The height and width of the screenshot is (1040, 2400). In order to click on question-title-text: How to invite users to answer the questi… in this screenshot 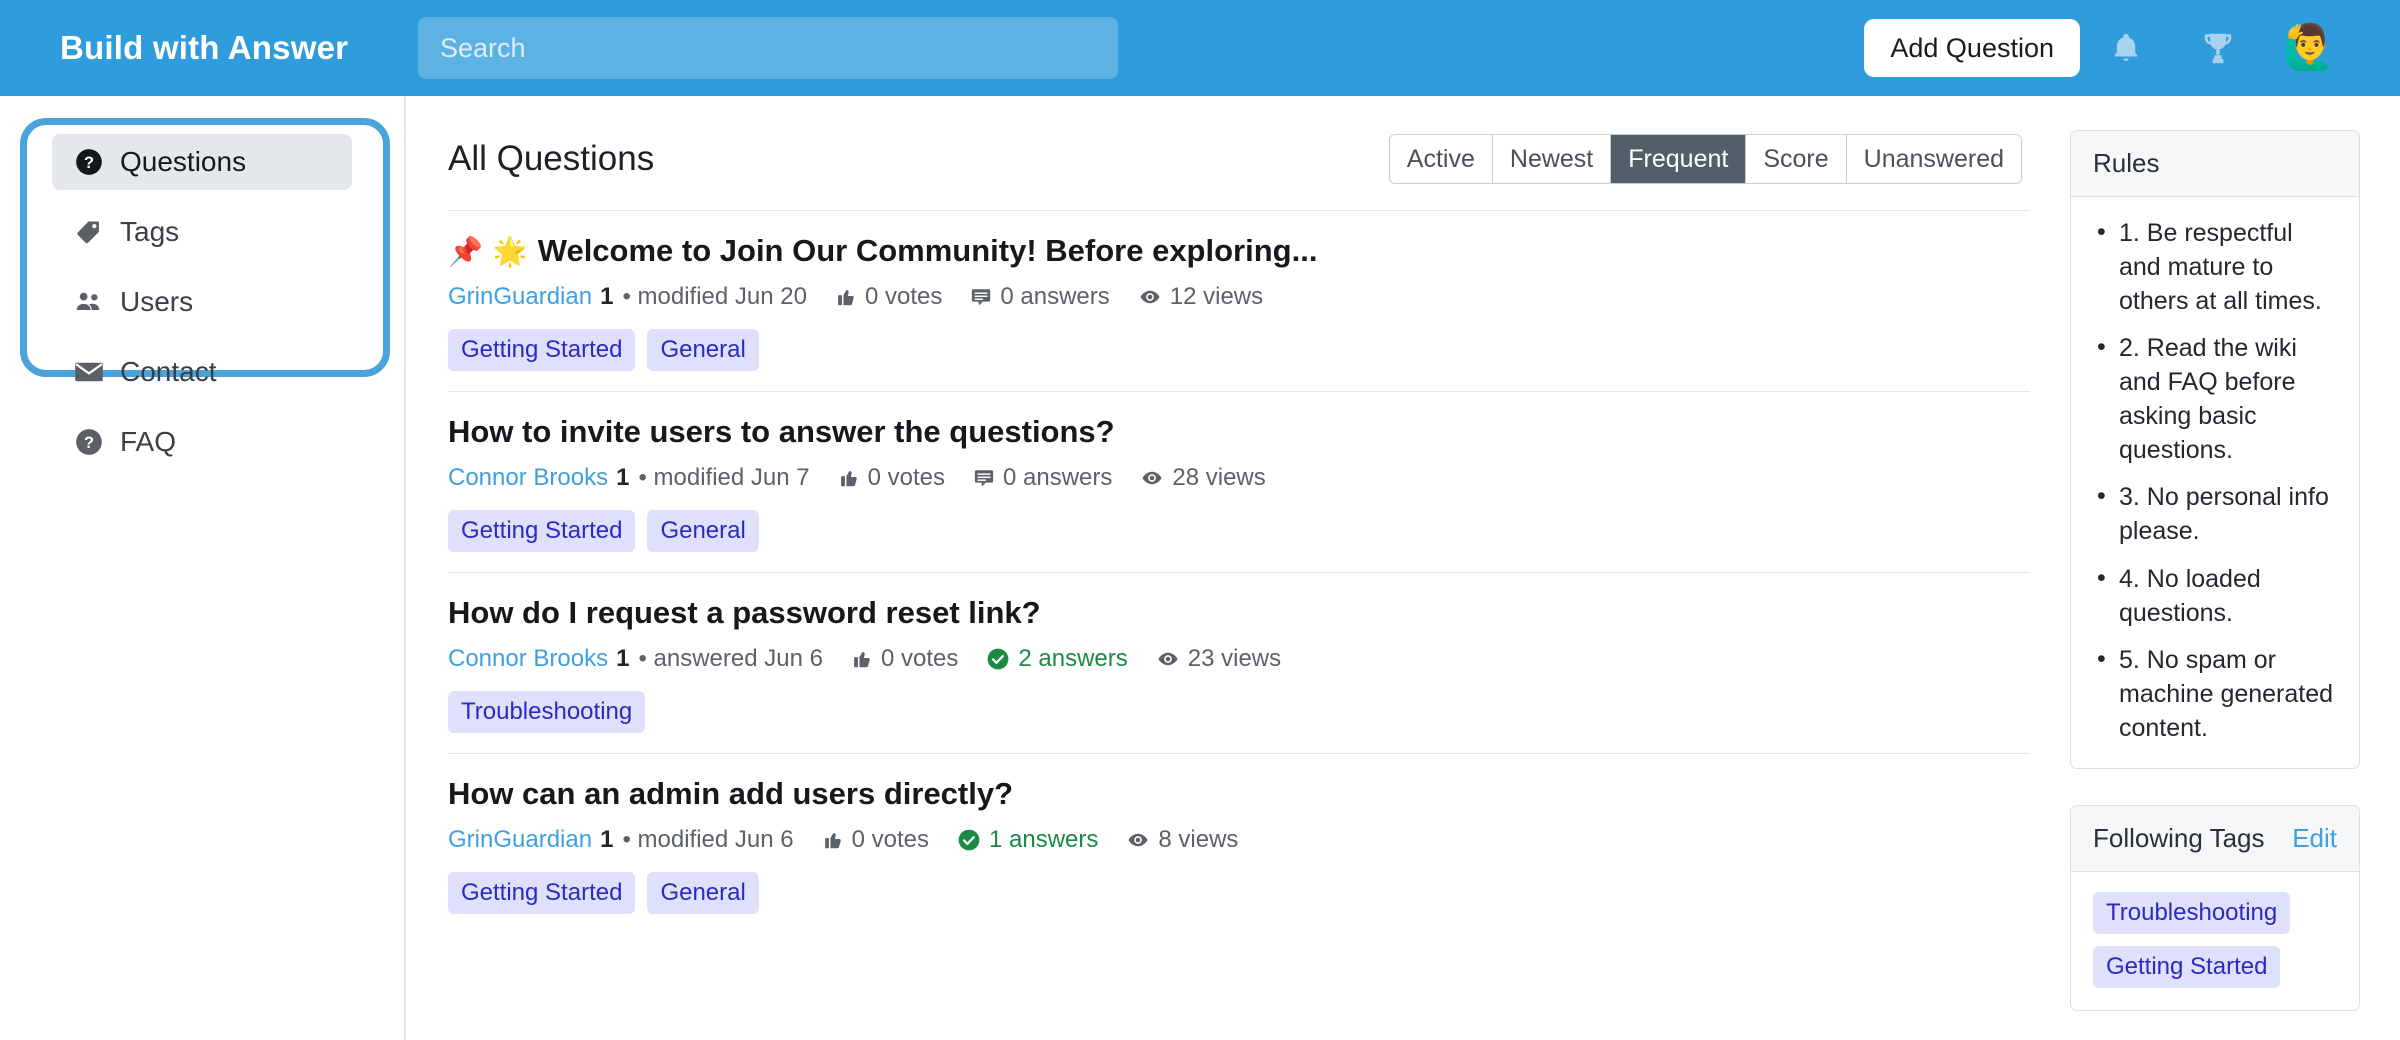, I will do `click(781, 431)`.